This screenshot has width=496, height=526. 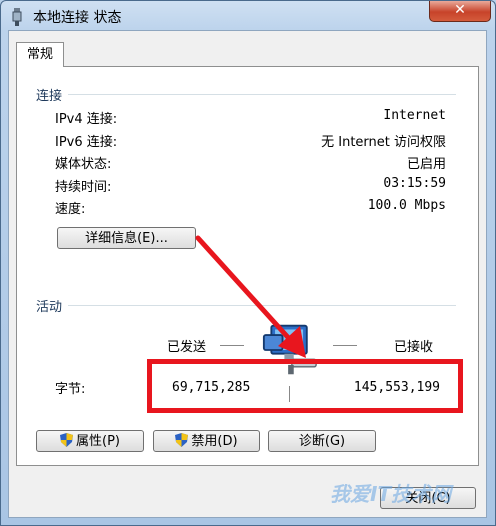 What do you see at coordinates (460, 11) in the screenshot?
I see `close-window-button: ✕` at bounding box center [460, 11].